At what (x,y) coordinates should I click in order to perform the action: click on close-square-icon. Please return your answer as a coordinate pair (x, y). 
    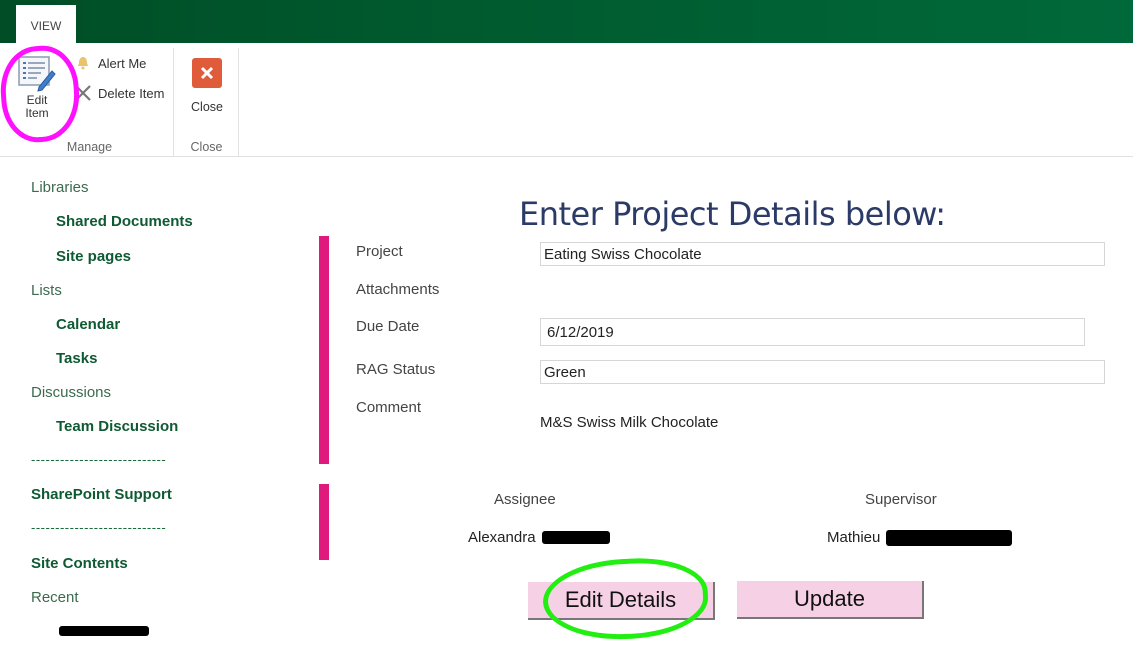
    Looking at the image, I should click on (207, 73).